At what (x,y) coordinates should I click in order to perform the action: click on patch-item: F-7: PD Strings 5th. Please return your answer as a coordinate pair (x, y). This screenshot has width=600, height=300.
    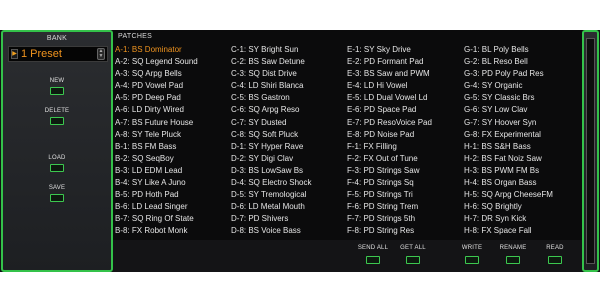
    Looking at the image, I should click on (405, 219).